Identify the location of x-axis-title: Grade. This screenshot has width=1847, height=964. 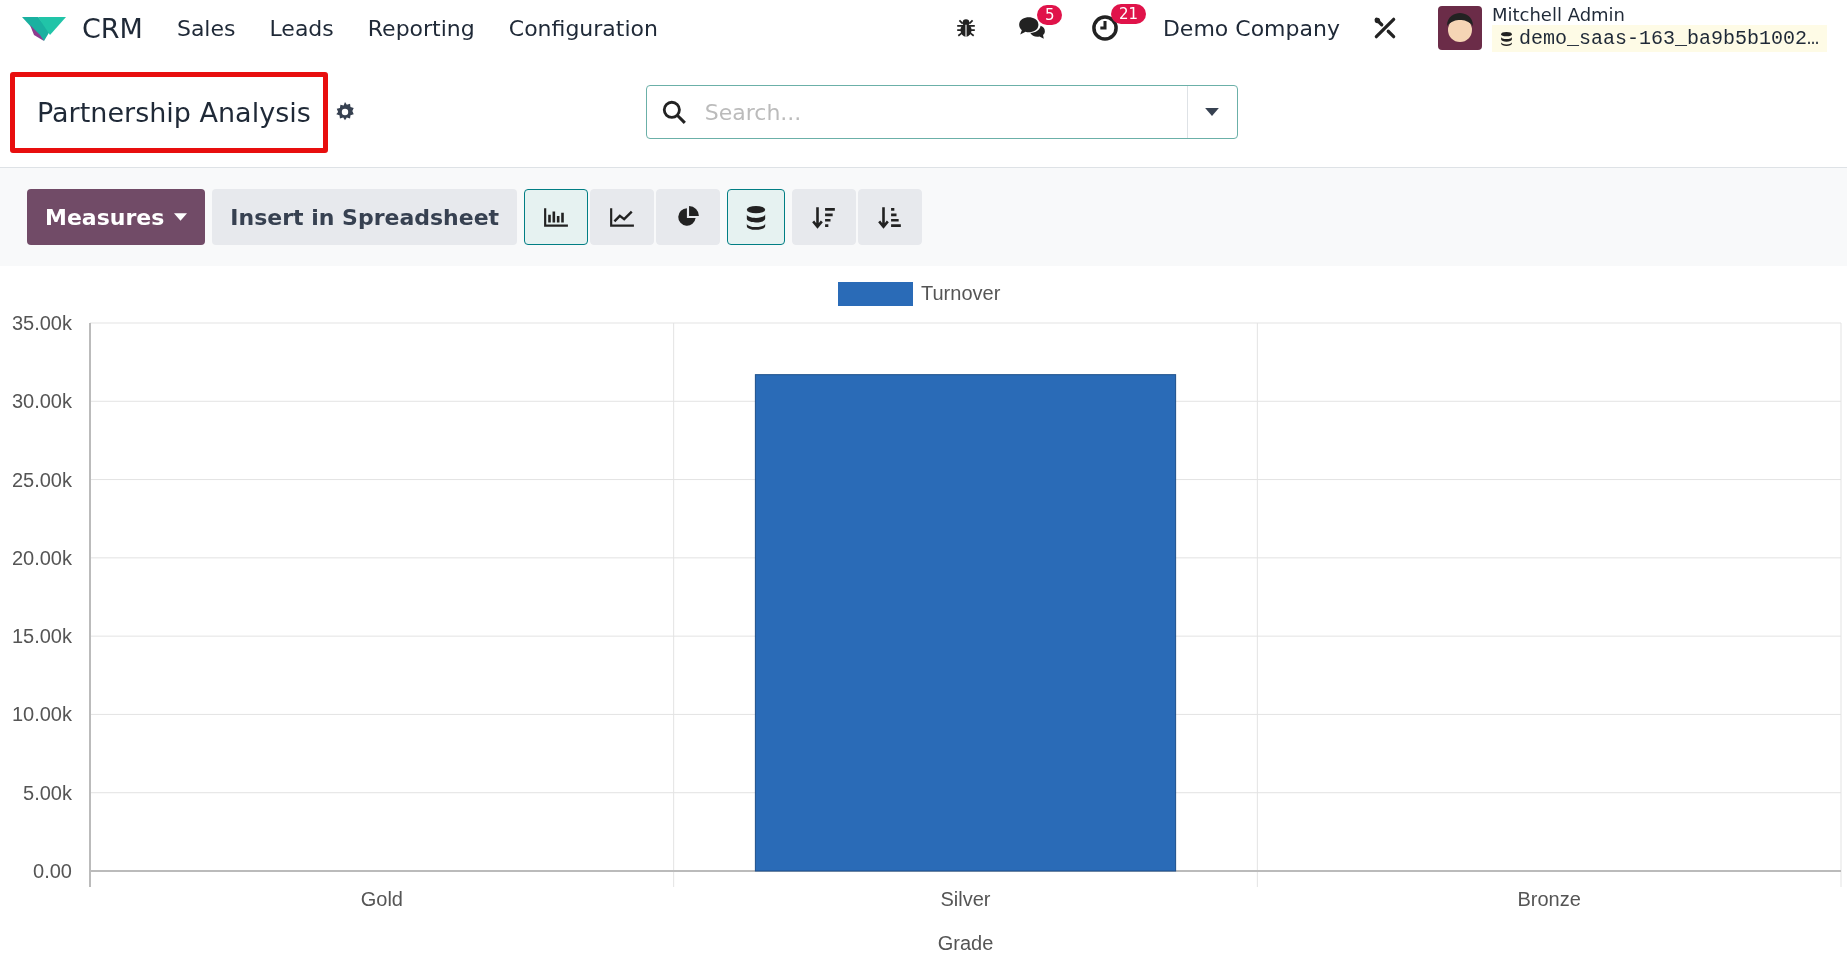
(965, 943).